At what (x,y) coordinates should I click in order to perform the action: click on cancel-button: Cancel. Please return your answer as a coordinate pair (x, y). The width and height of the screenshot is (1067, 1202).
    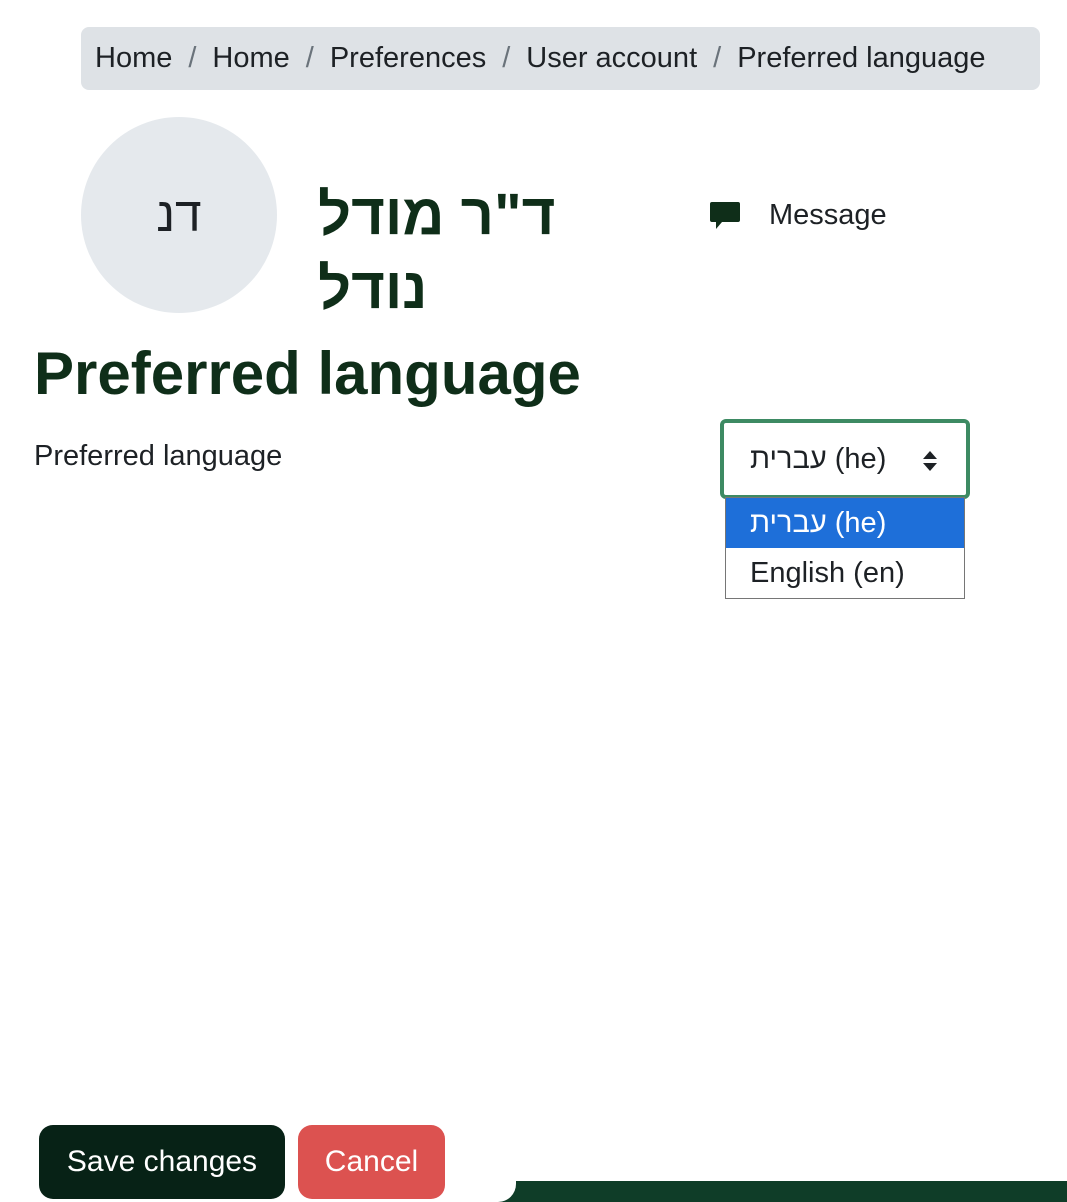
    Looking at the image, I should click on (371, 1162).